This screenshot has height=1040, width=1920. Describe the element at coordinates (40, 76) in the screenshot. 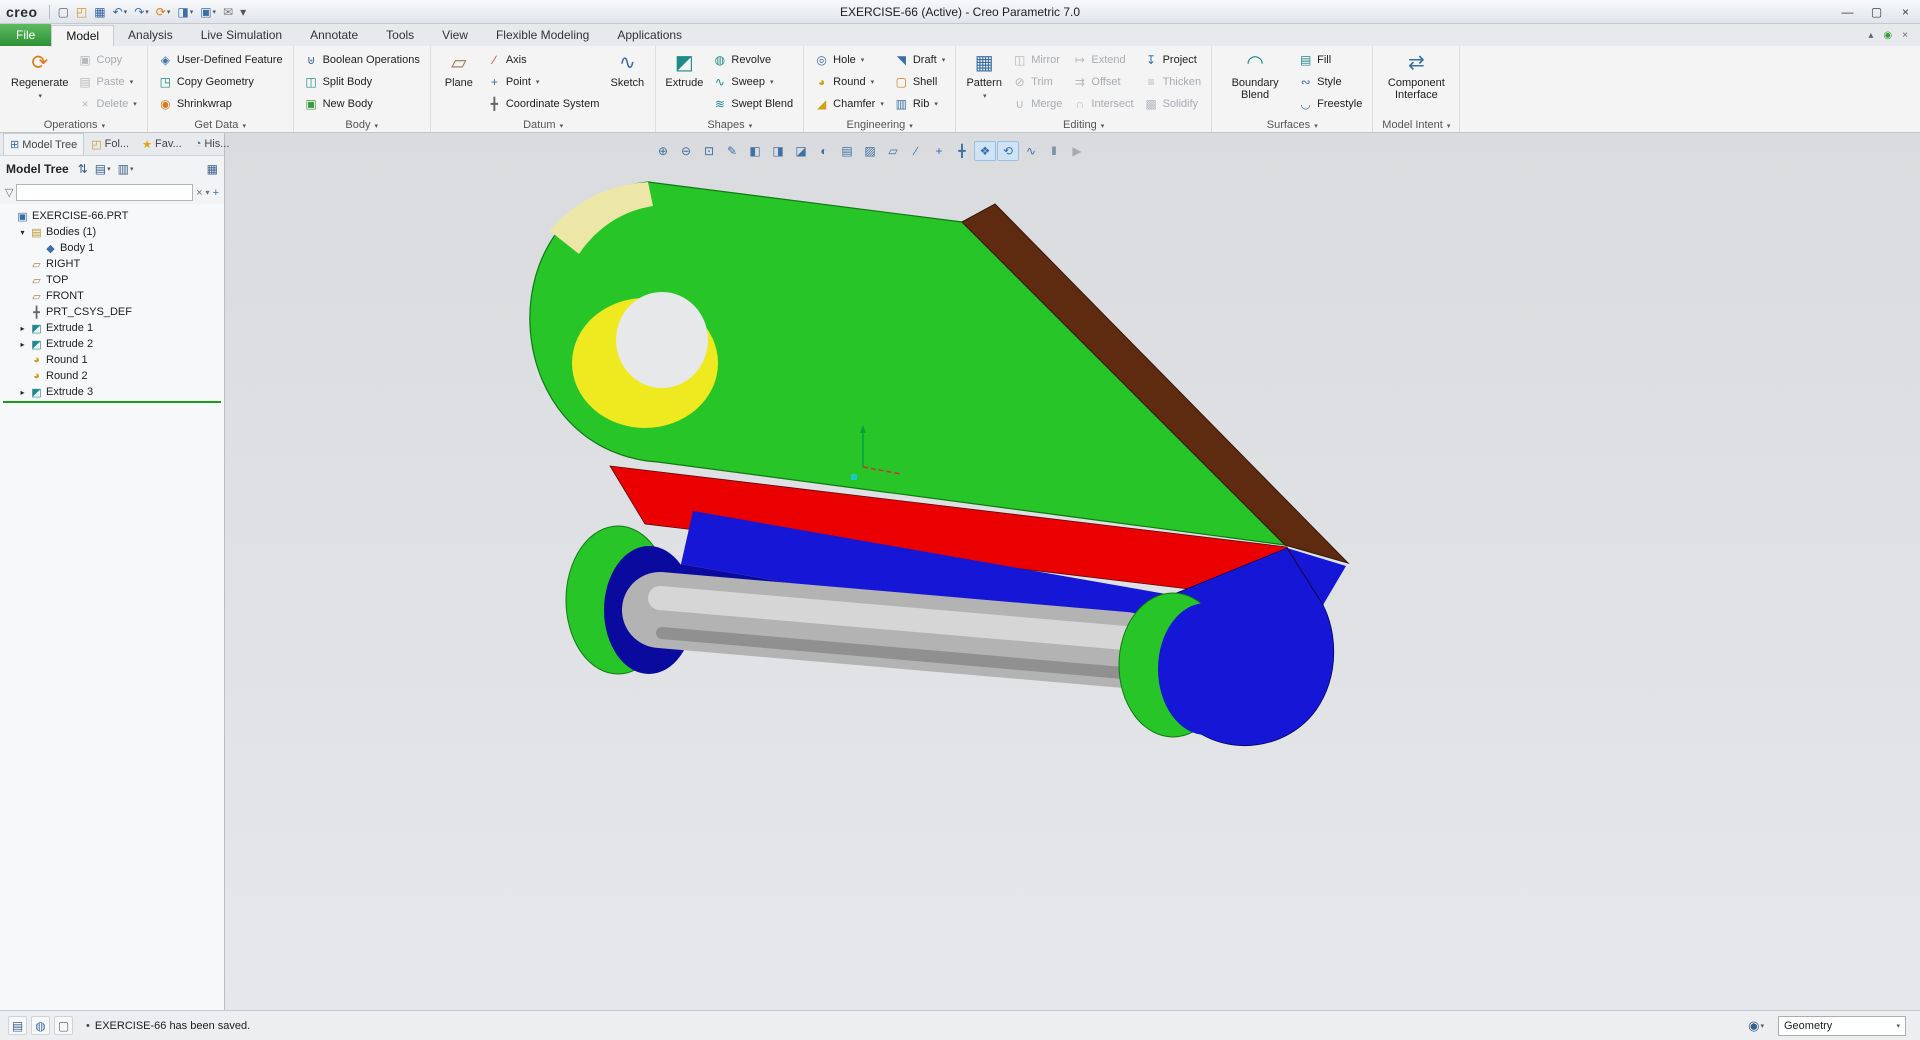

I see `ribbon-button-regenerate: ⟳ Regenerate ▾` at that location.